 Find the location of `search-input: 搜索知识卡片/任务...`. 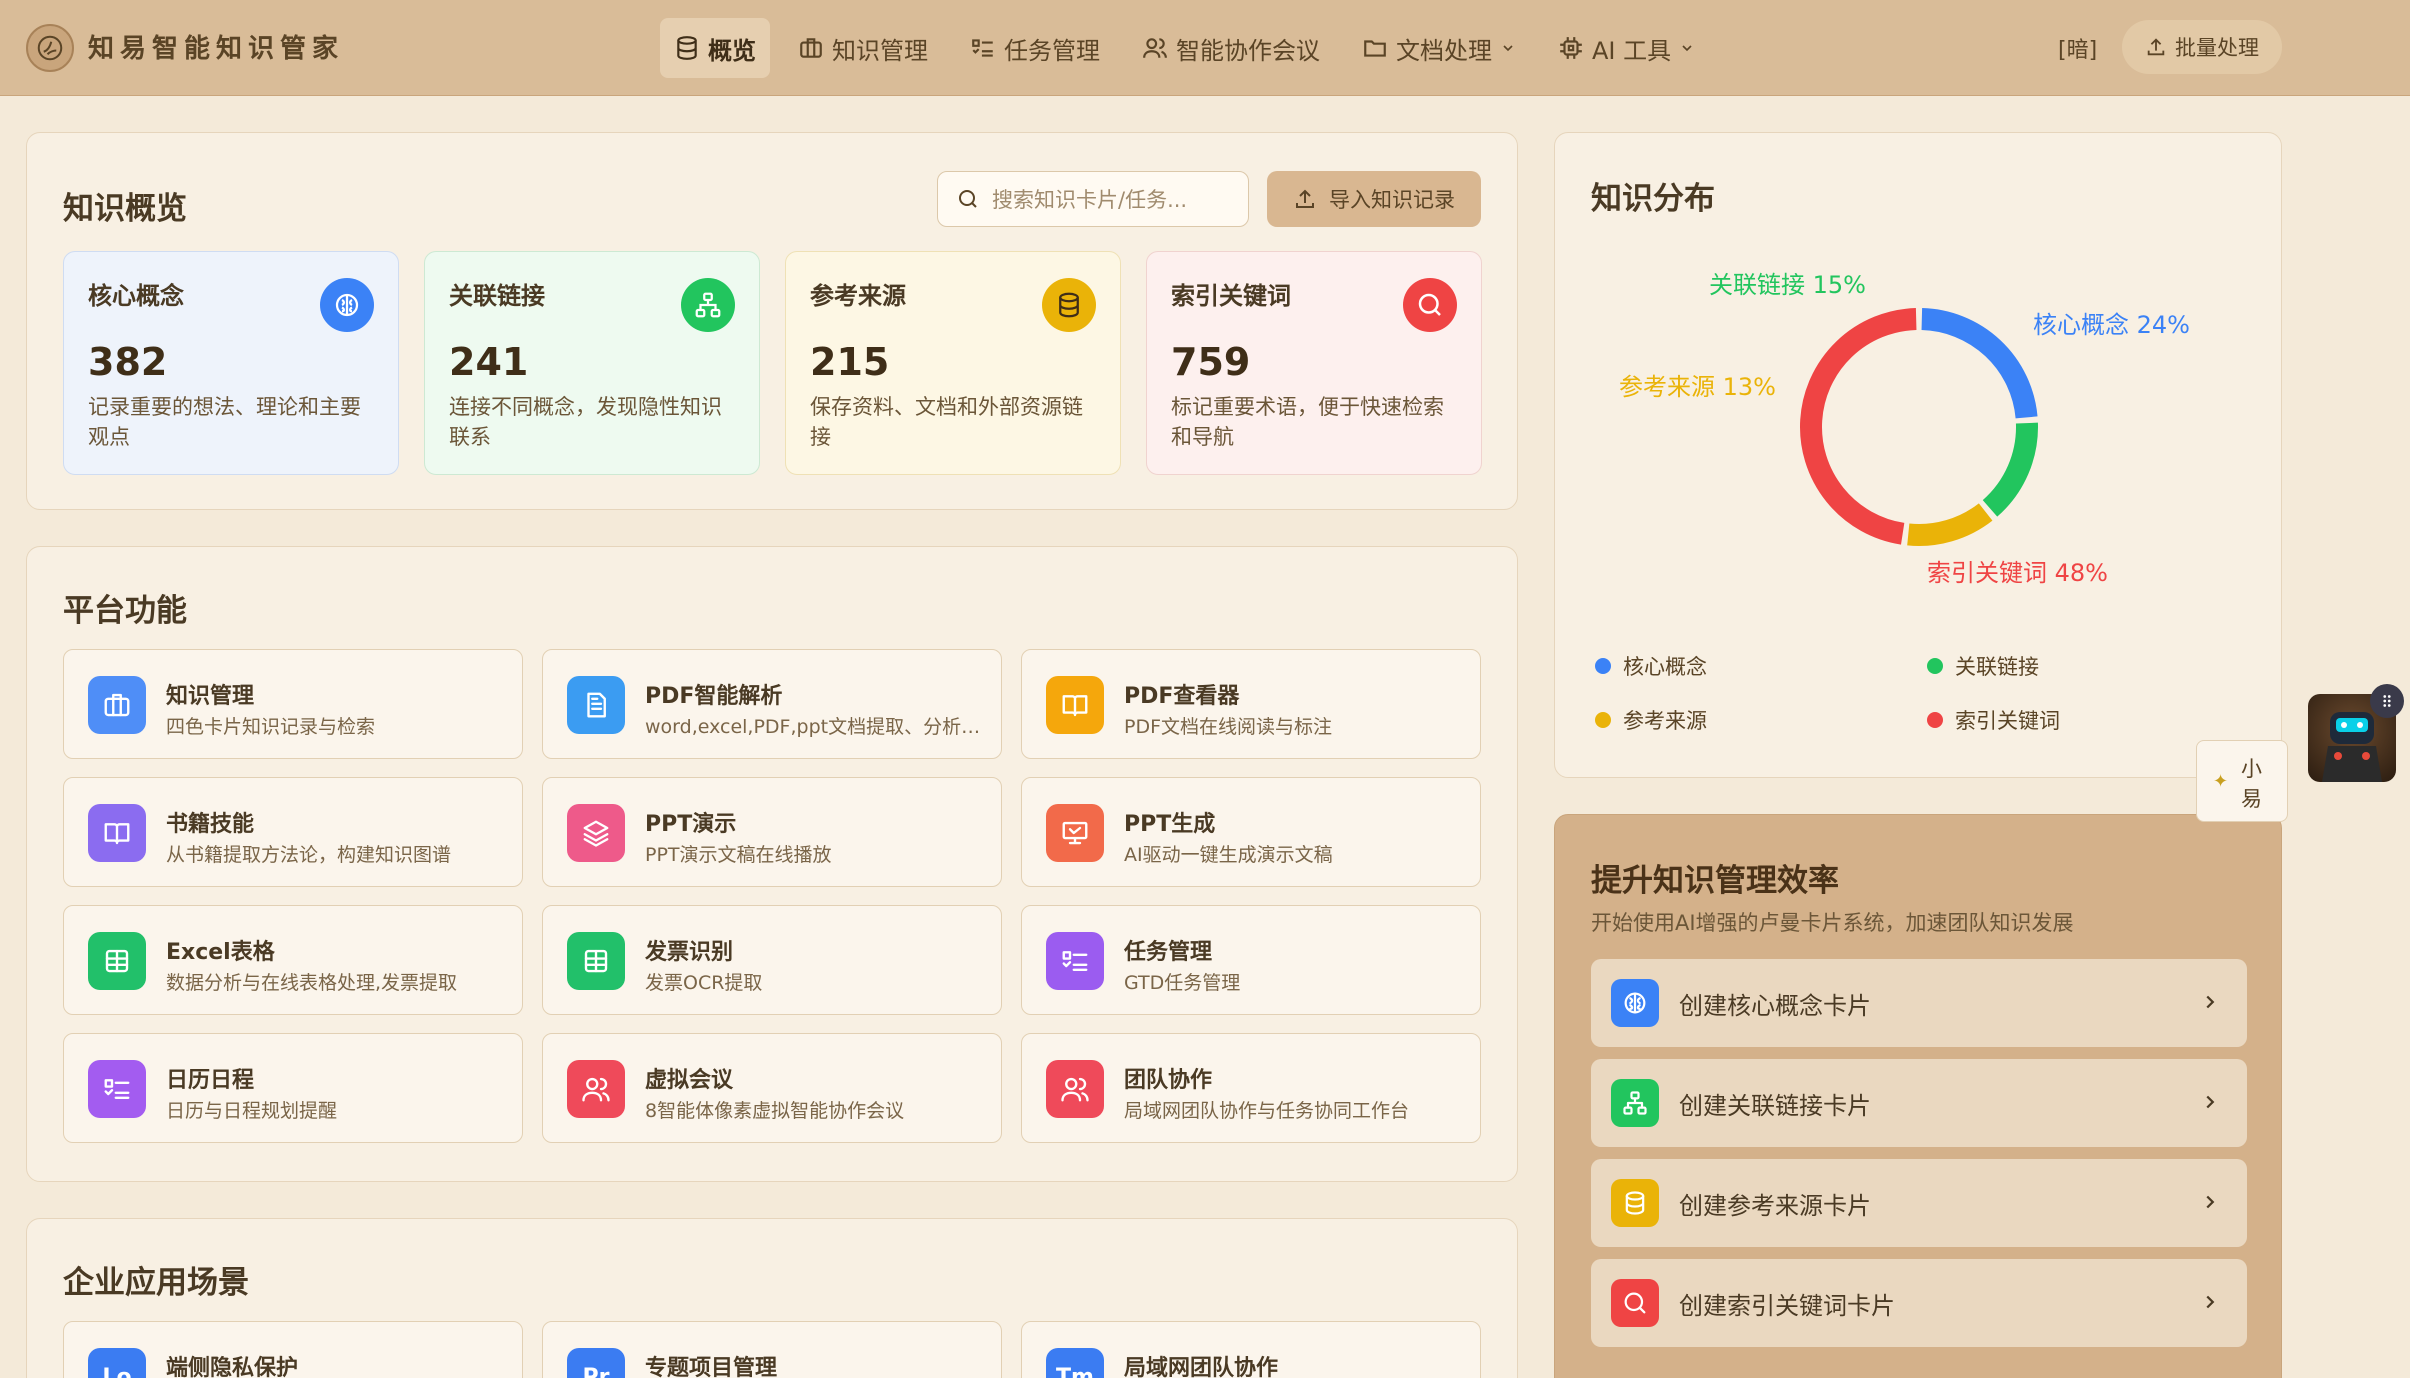

search-input: 搜索知识卡片/任务... is located at coordinates (1093, 199).